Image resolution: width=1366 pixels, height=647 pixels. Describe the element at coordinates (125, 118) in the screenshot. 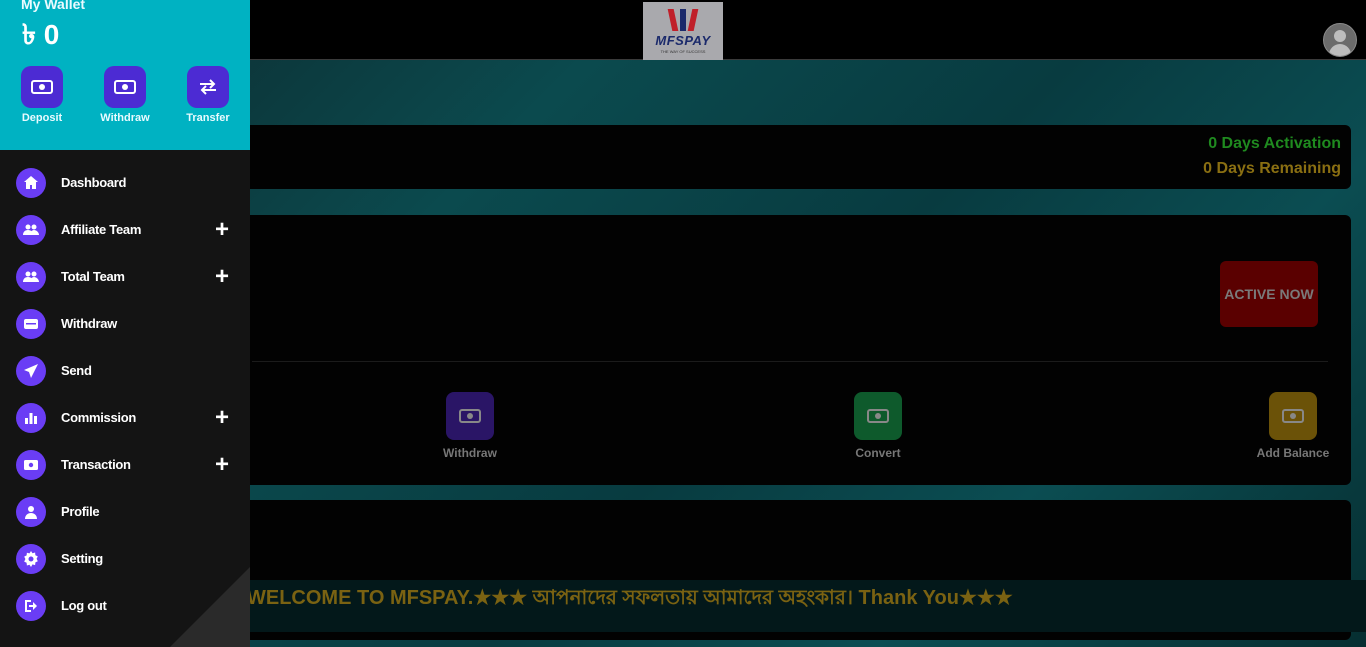

I see `wallet-withdraw-label: Withdraw` at that location.